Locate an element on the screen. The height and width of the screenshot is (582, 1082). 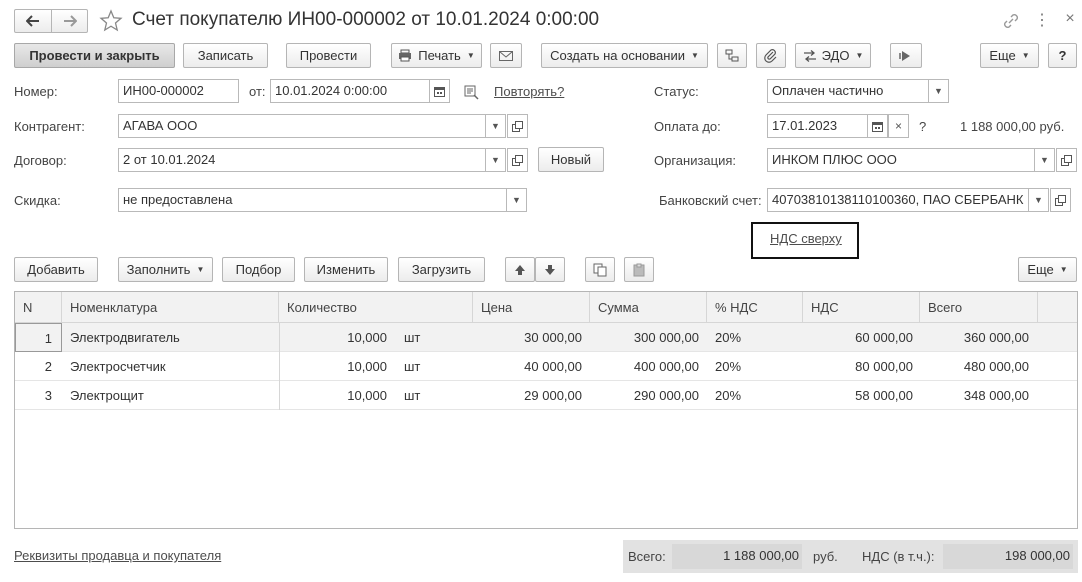
item-cell: Электродвигатель is located at coordinates (125, 337).